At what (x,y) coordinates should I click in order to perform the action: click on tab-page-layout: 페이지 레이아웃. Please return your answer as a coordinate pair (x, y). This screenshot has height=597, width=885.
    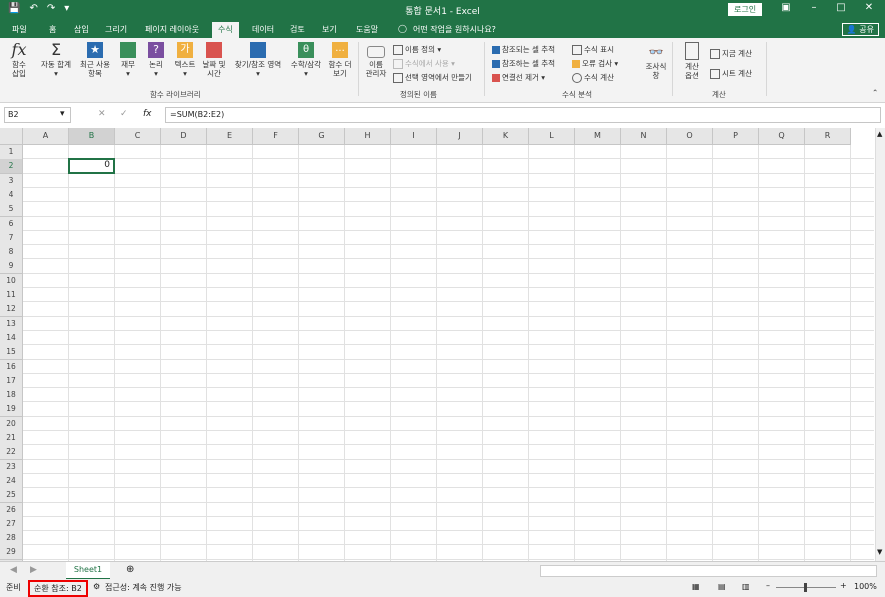
    Looking at the image, I should click on (172, 29).